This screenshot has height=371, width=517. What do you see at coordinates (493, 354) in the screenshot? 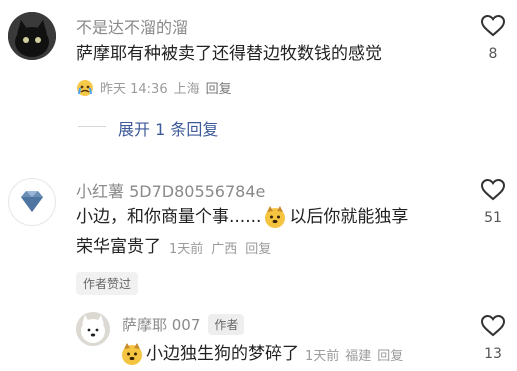
I see `like-count: 13` at bounding box center [493, 354].